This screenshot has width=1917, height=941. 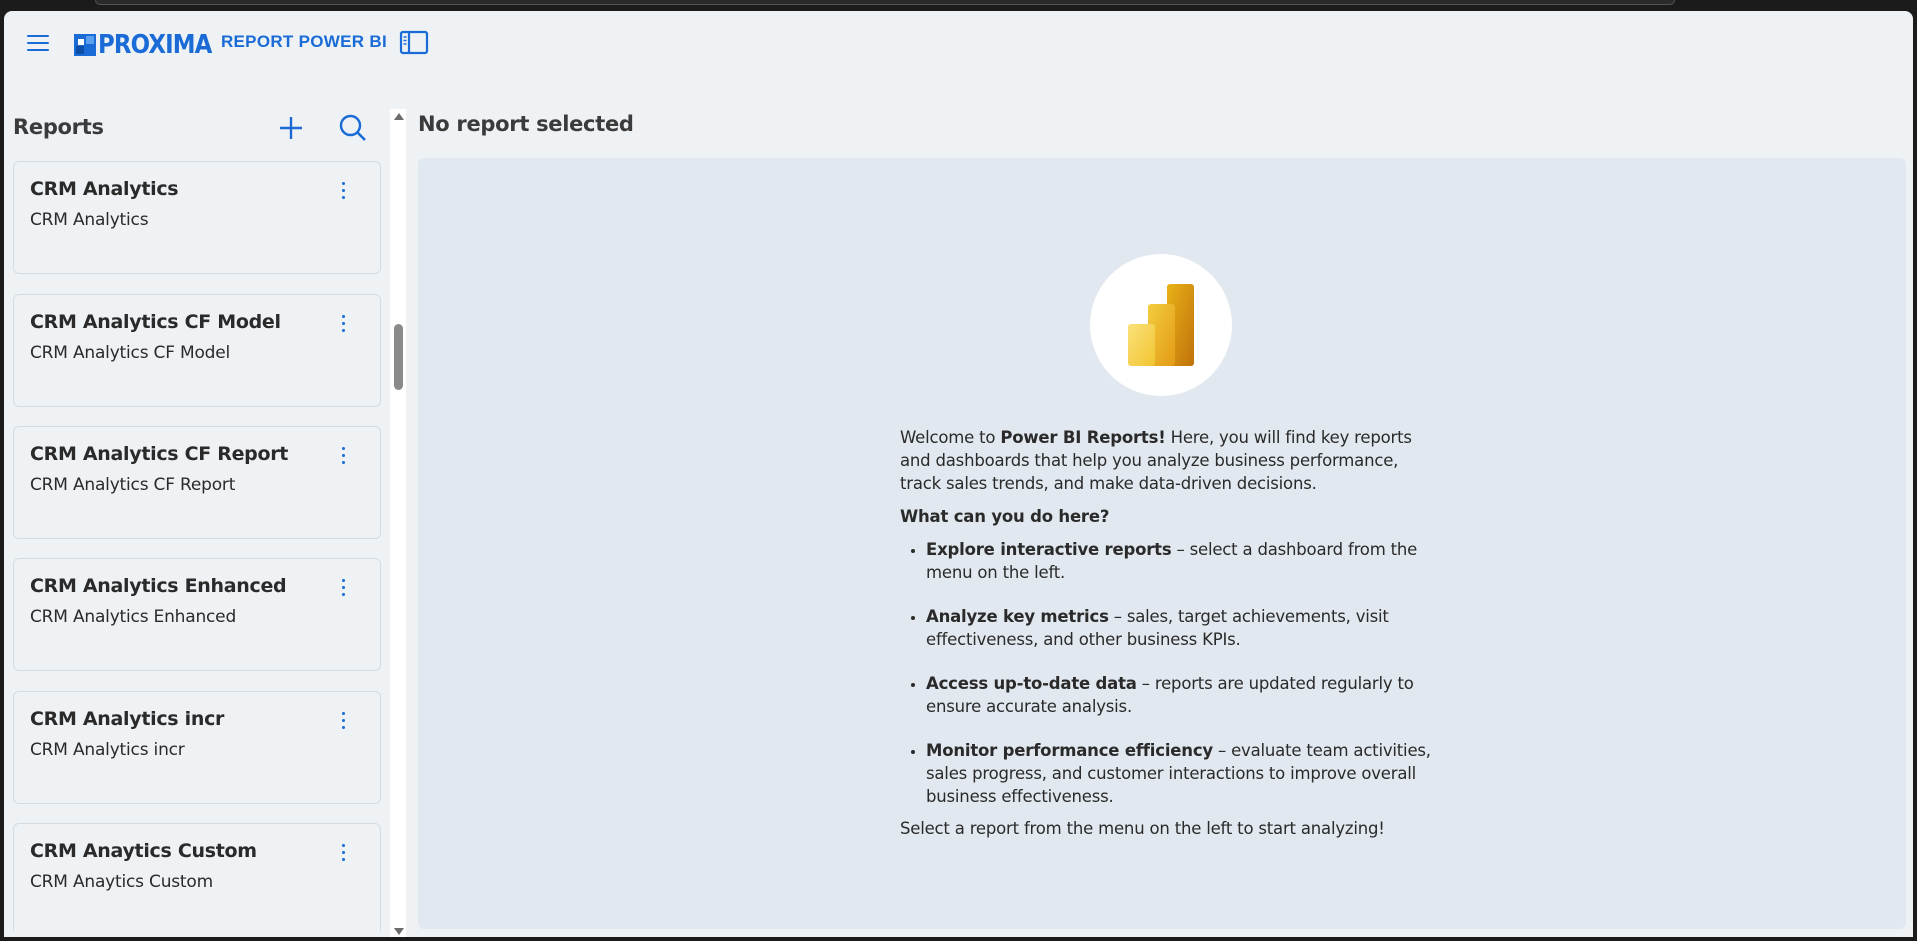 I want to click on proxima-logo: PROXIMA REPORT POWER BI, so click(x=230, y=45).